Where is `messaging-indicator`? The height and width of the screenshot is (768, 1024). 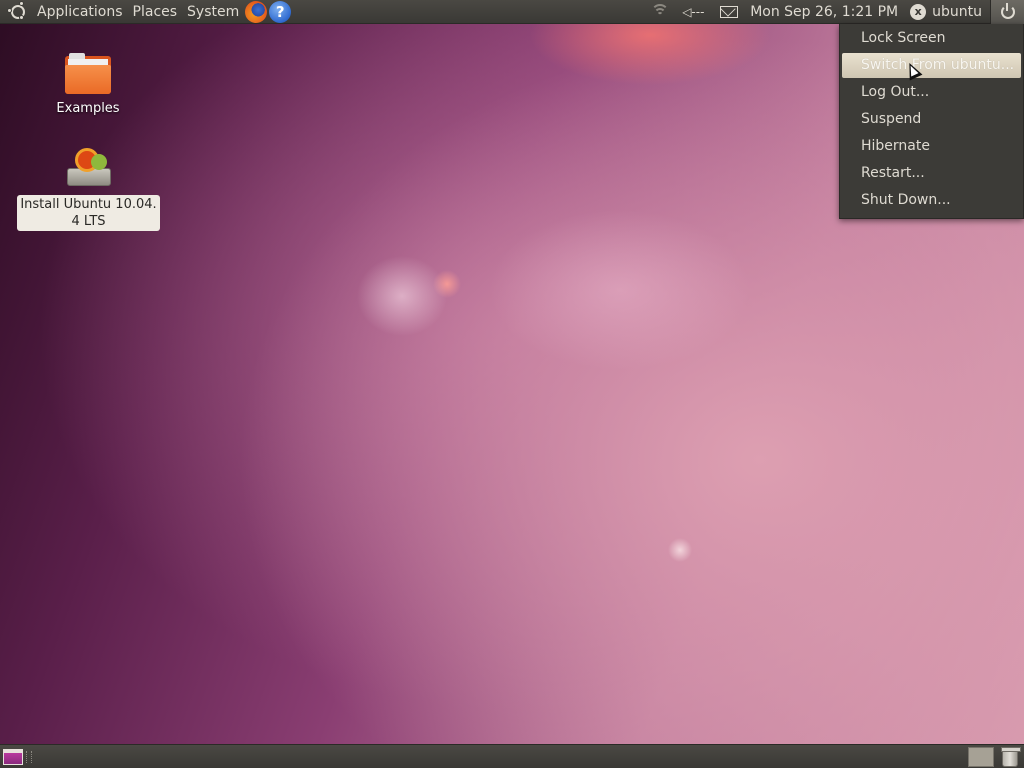
messaging-indicator is located at coordinates (729, 12).